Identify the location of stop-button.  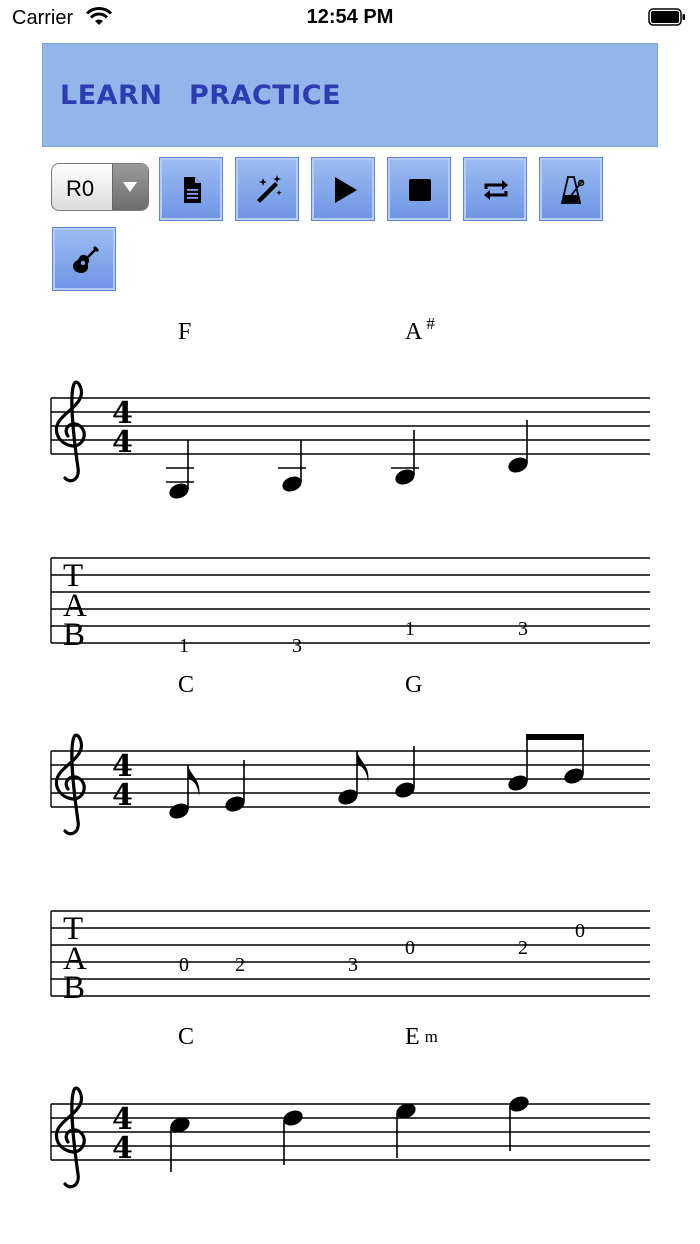
(419, 189).